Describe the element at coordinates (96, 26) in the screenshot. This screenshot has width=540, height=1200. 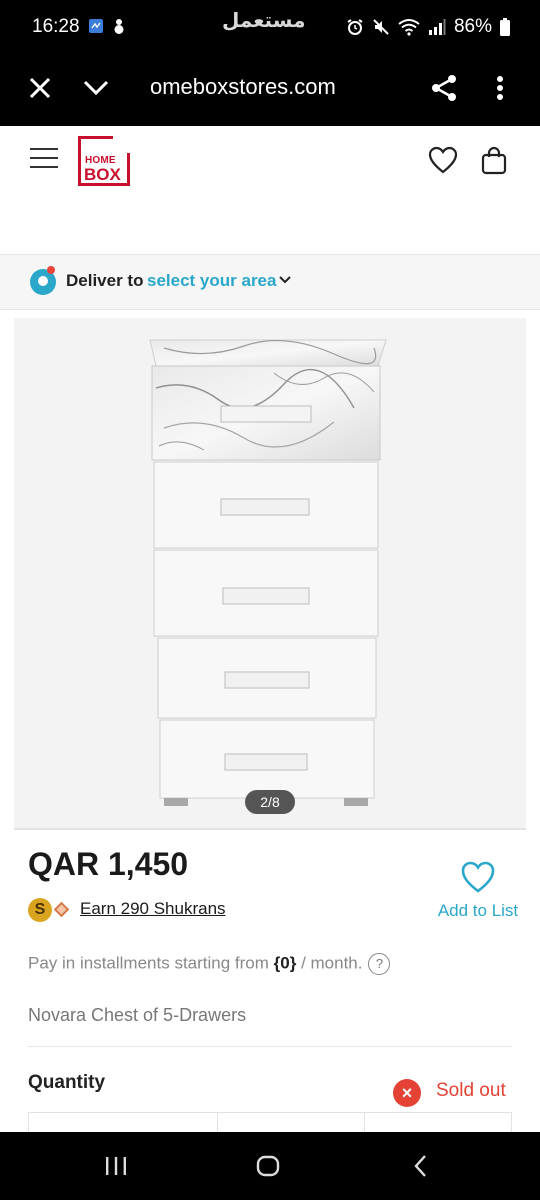
I see `app-notification-icon` at that location.